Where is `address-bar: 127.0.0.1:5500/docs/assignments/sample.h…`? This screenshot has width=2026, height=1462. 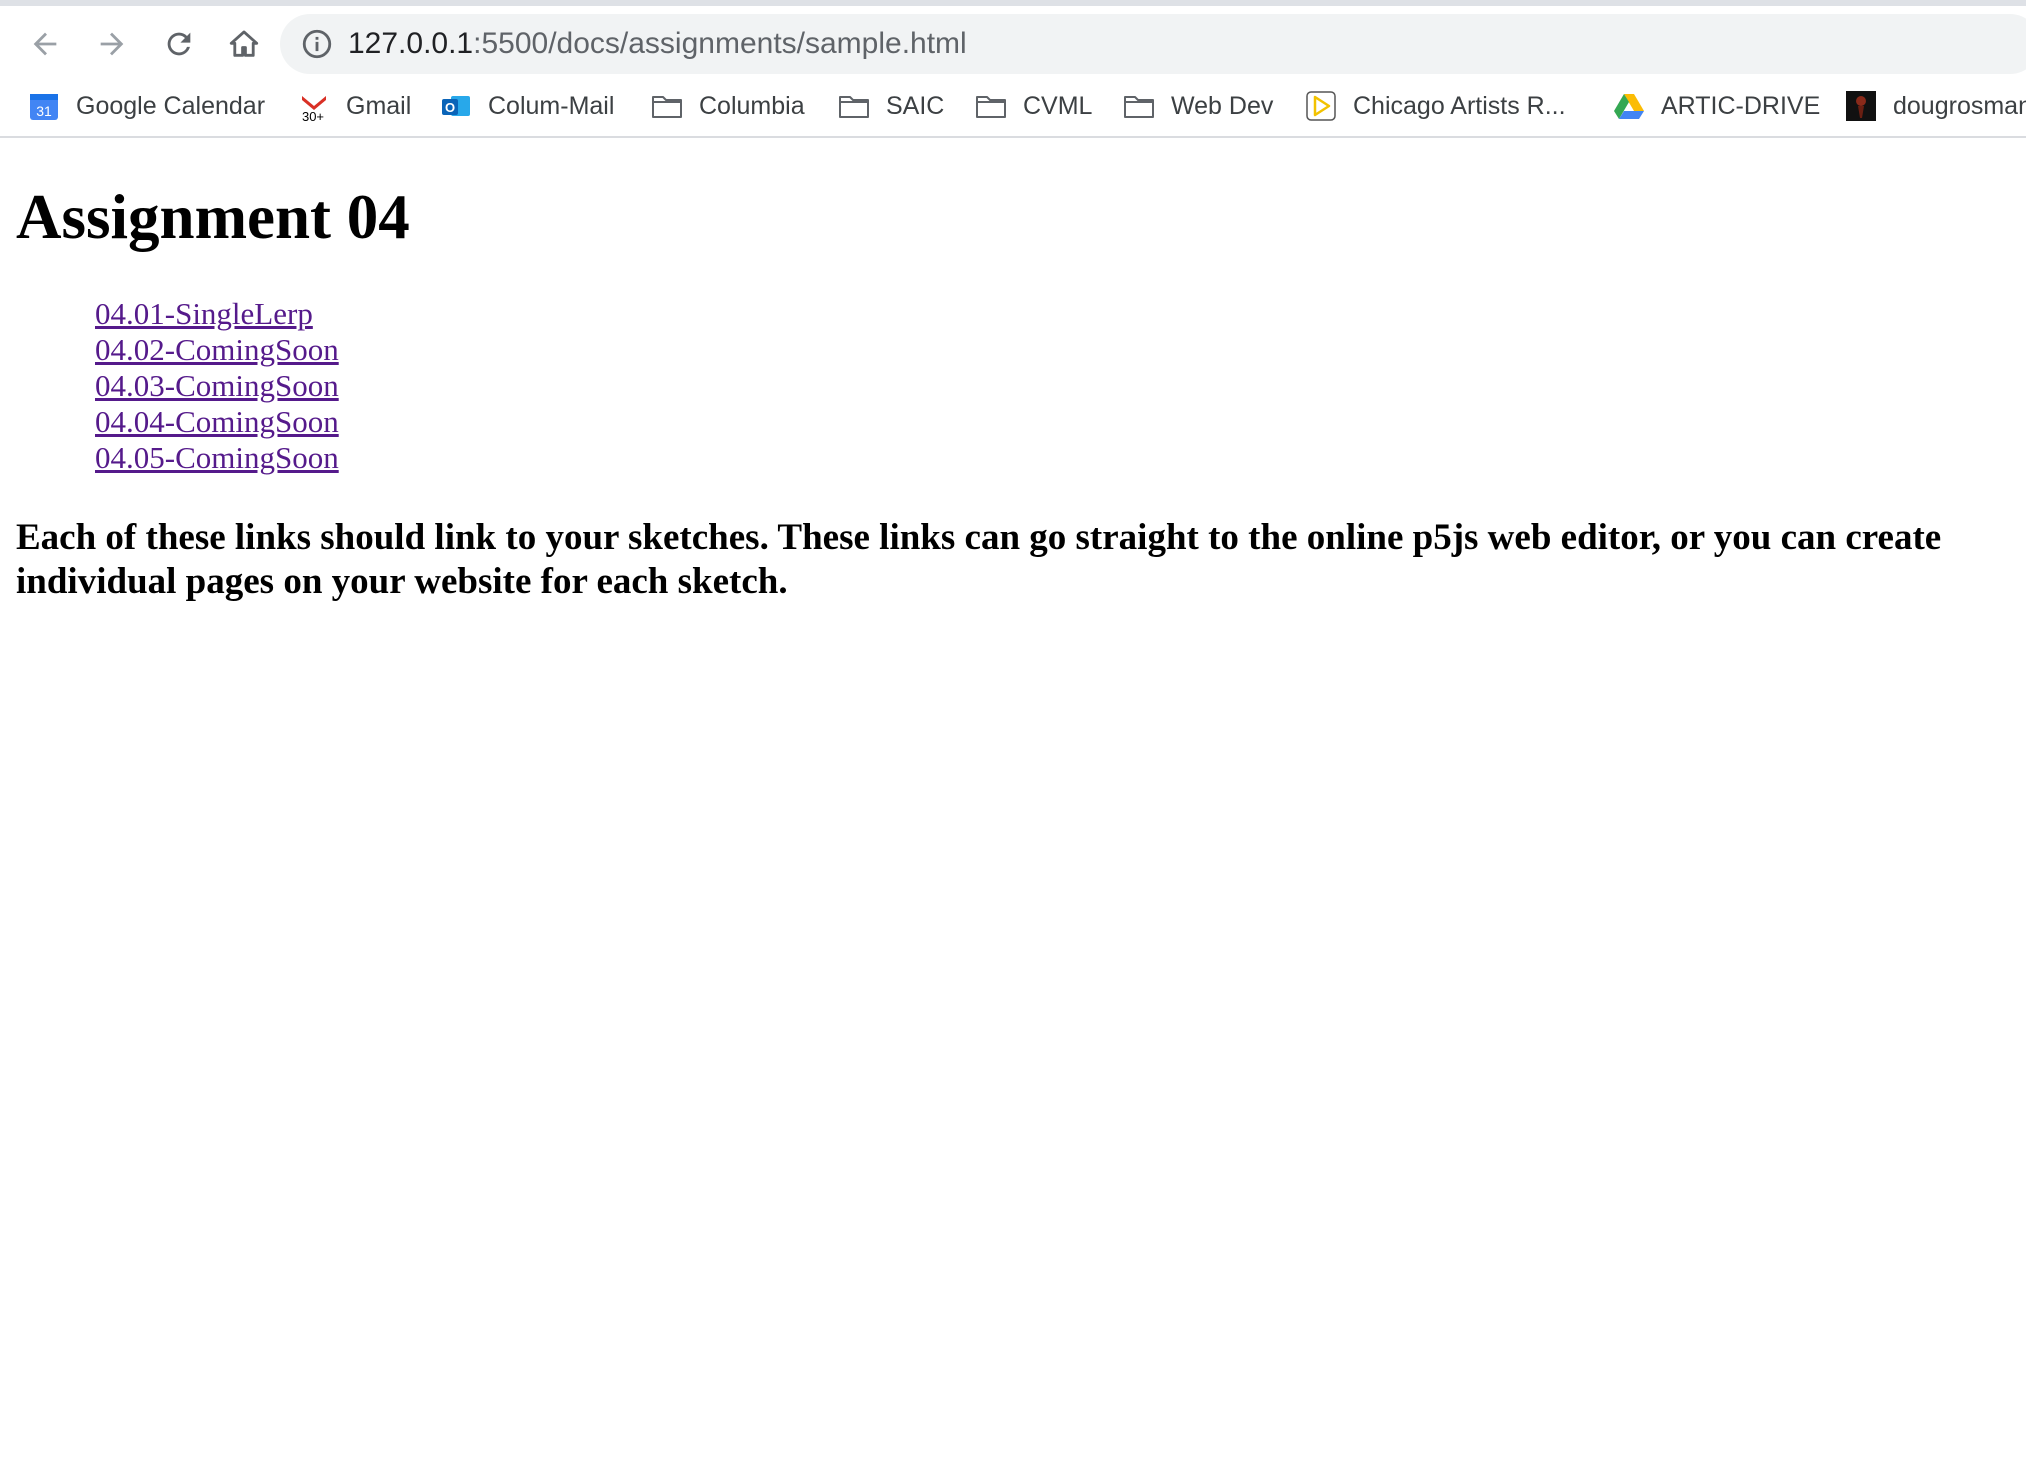
address-bar: 127.0.0.1:5500/docs/assignments/sample.h… is located at coordinates (1153, 44).